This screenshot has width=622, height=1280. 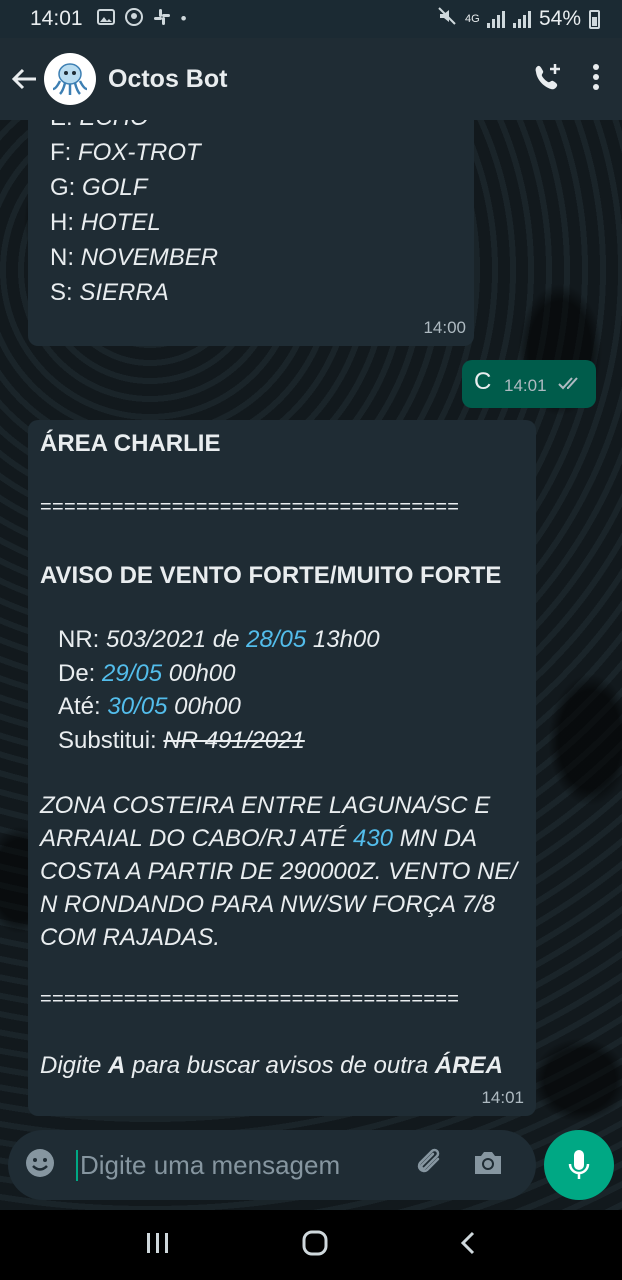 What do you see at coordinates (596, 76) in the screenshot?
I see `more-vert-icon` at bounding box center [596, 76].